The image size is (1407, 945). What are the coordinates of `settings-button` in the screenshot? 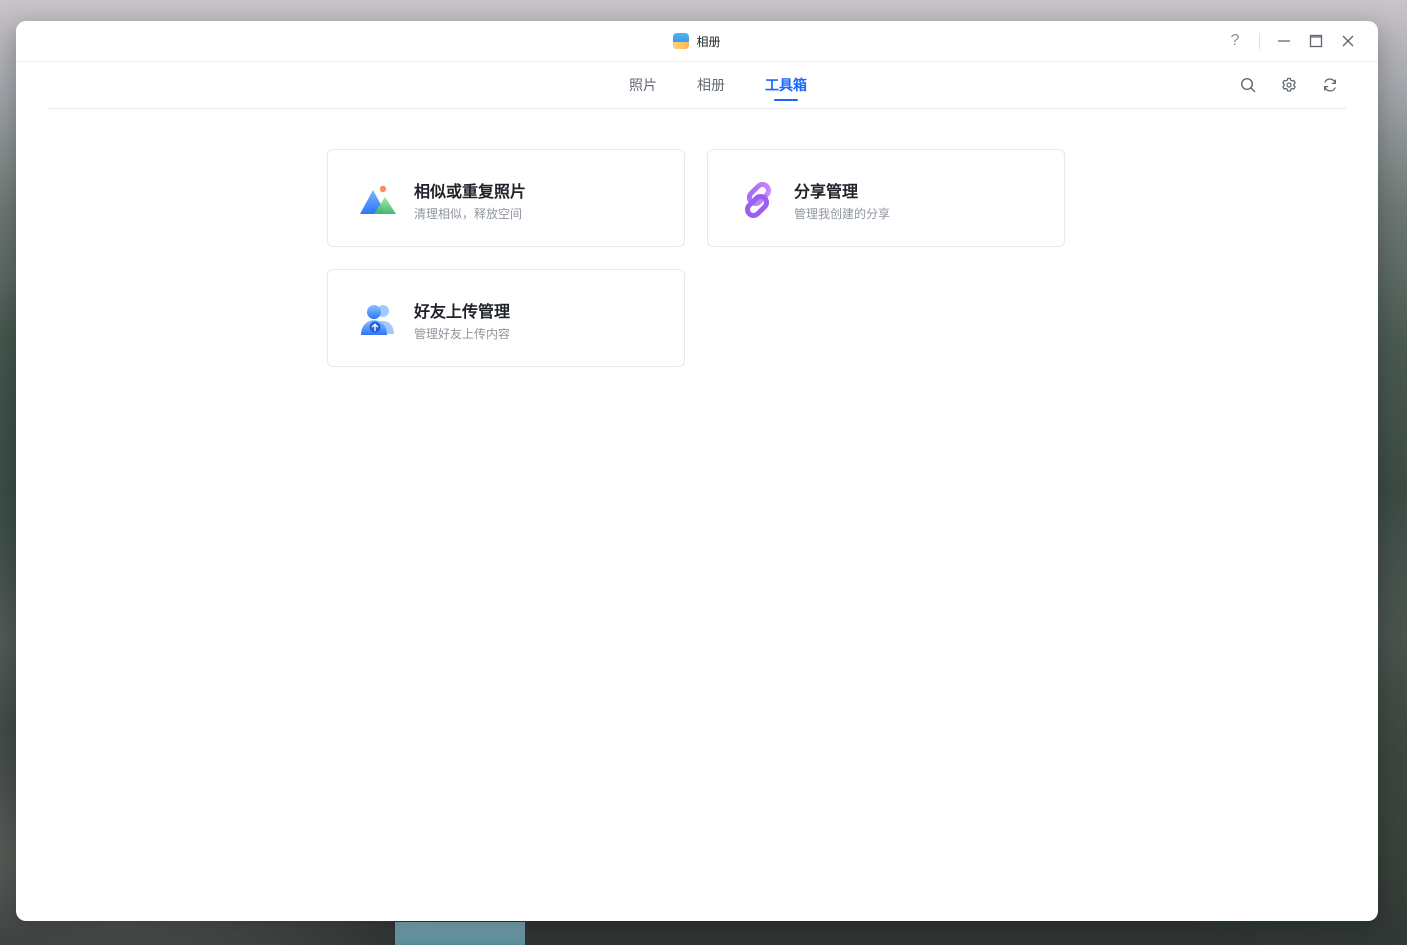 It's located at (1289, 85).